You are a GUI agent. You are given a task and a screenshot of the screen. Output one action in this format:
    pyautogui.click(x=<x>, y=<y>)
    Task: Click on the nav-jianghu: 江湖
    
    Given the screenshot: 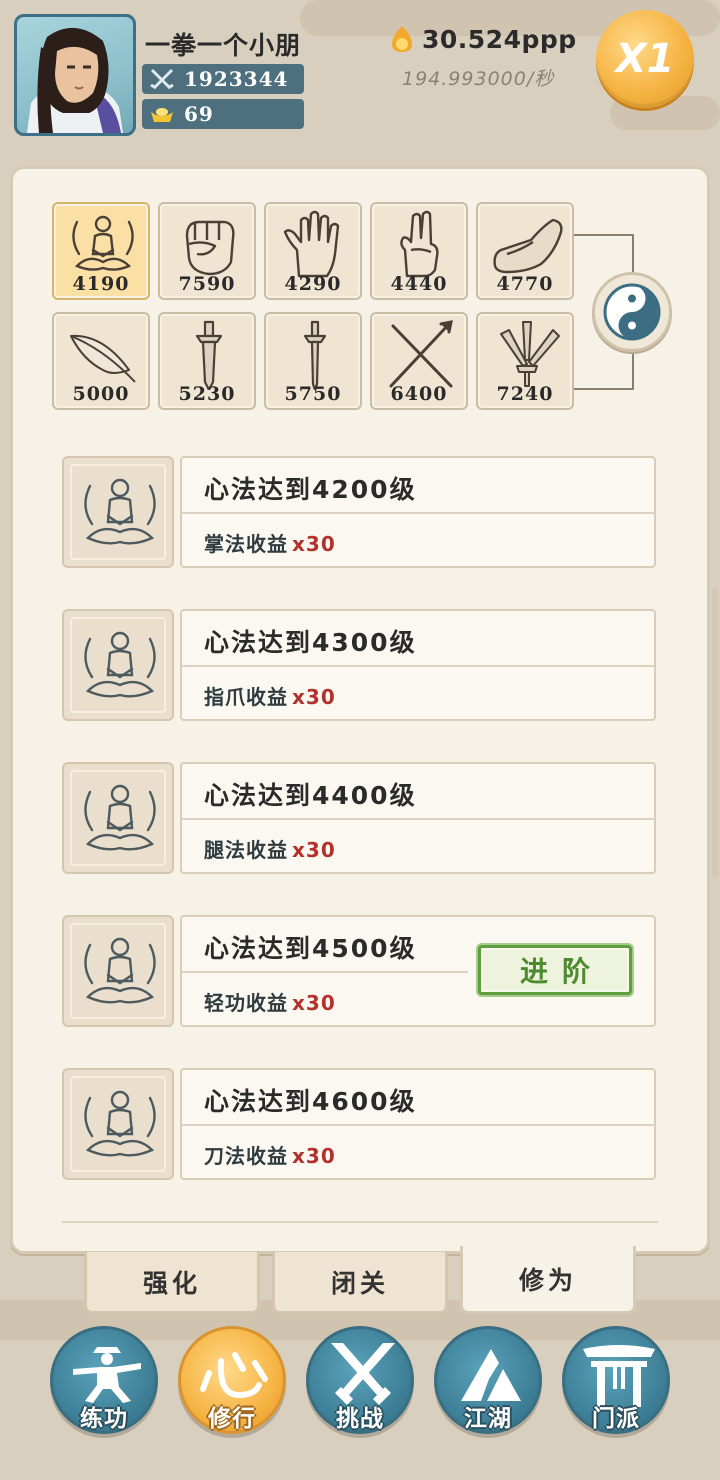 What is the action you would take?
    pyautogui.click(x=488, y=1380)
    